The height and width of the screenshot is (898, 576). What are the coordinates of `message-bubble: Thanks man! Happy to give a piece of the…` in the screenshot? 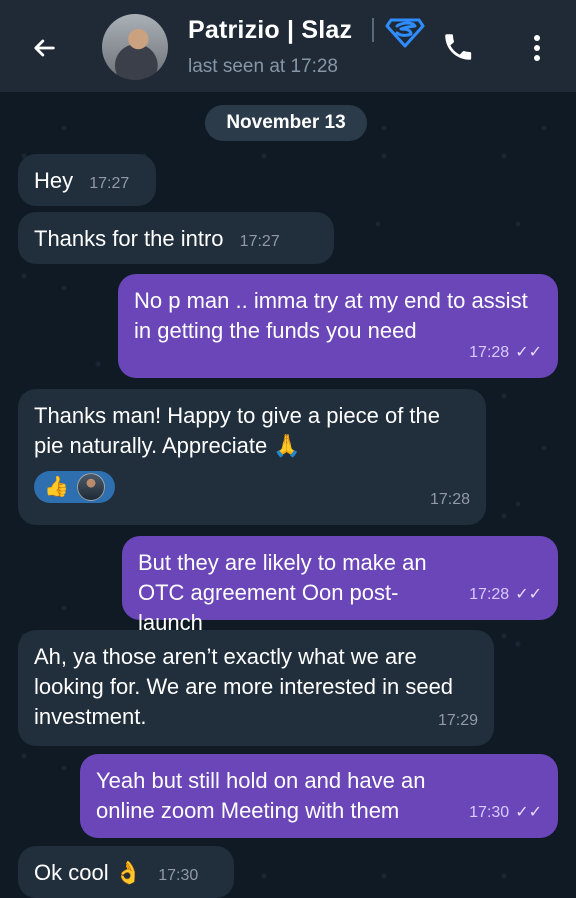 It's located at (252, 457).